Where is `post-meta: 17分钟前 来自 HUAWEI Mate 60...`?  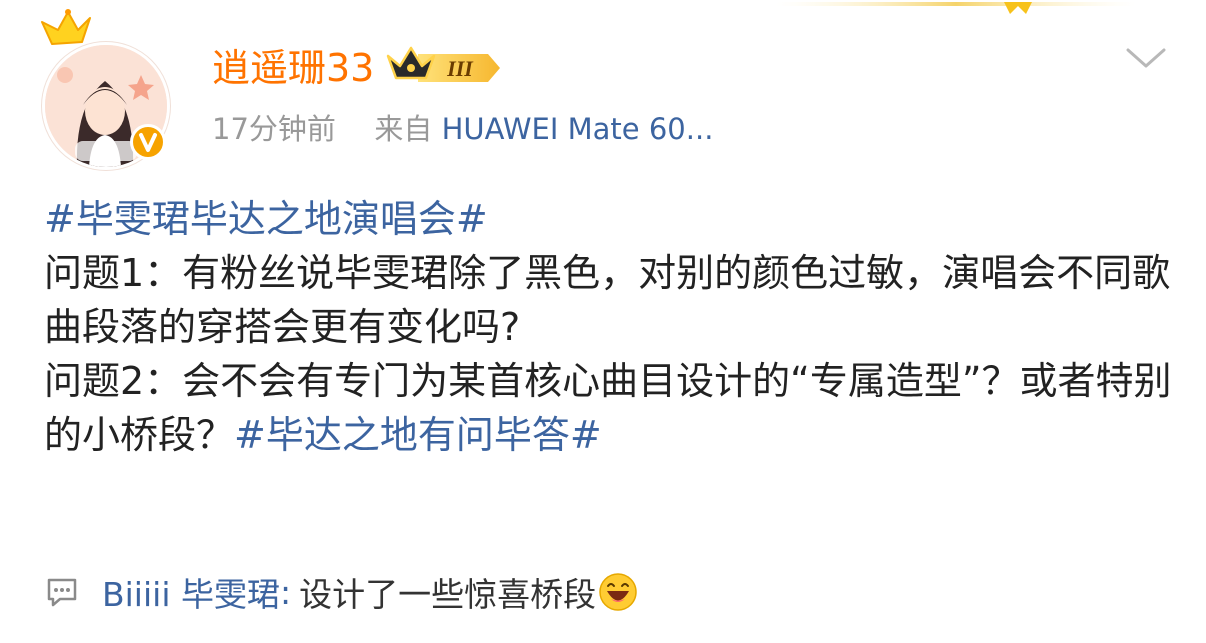
post-meta: 17分钟前 来自 HUAWEI Mate 60... is located at coordinates (462, 129).